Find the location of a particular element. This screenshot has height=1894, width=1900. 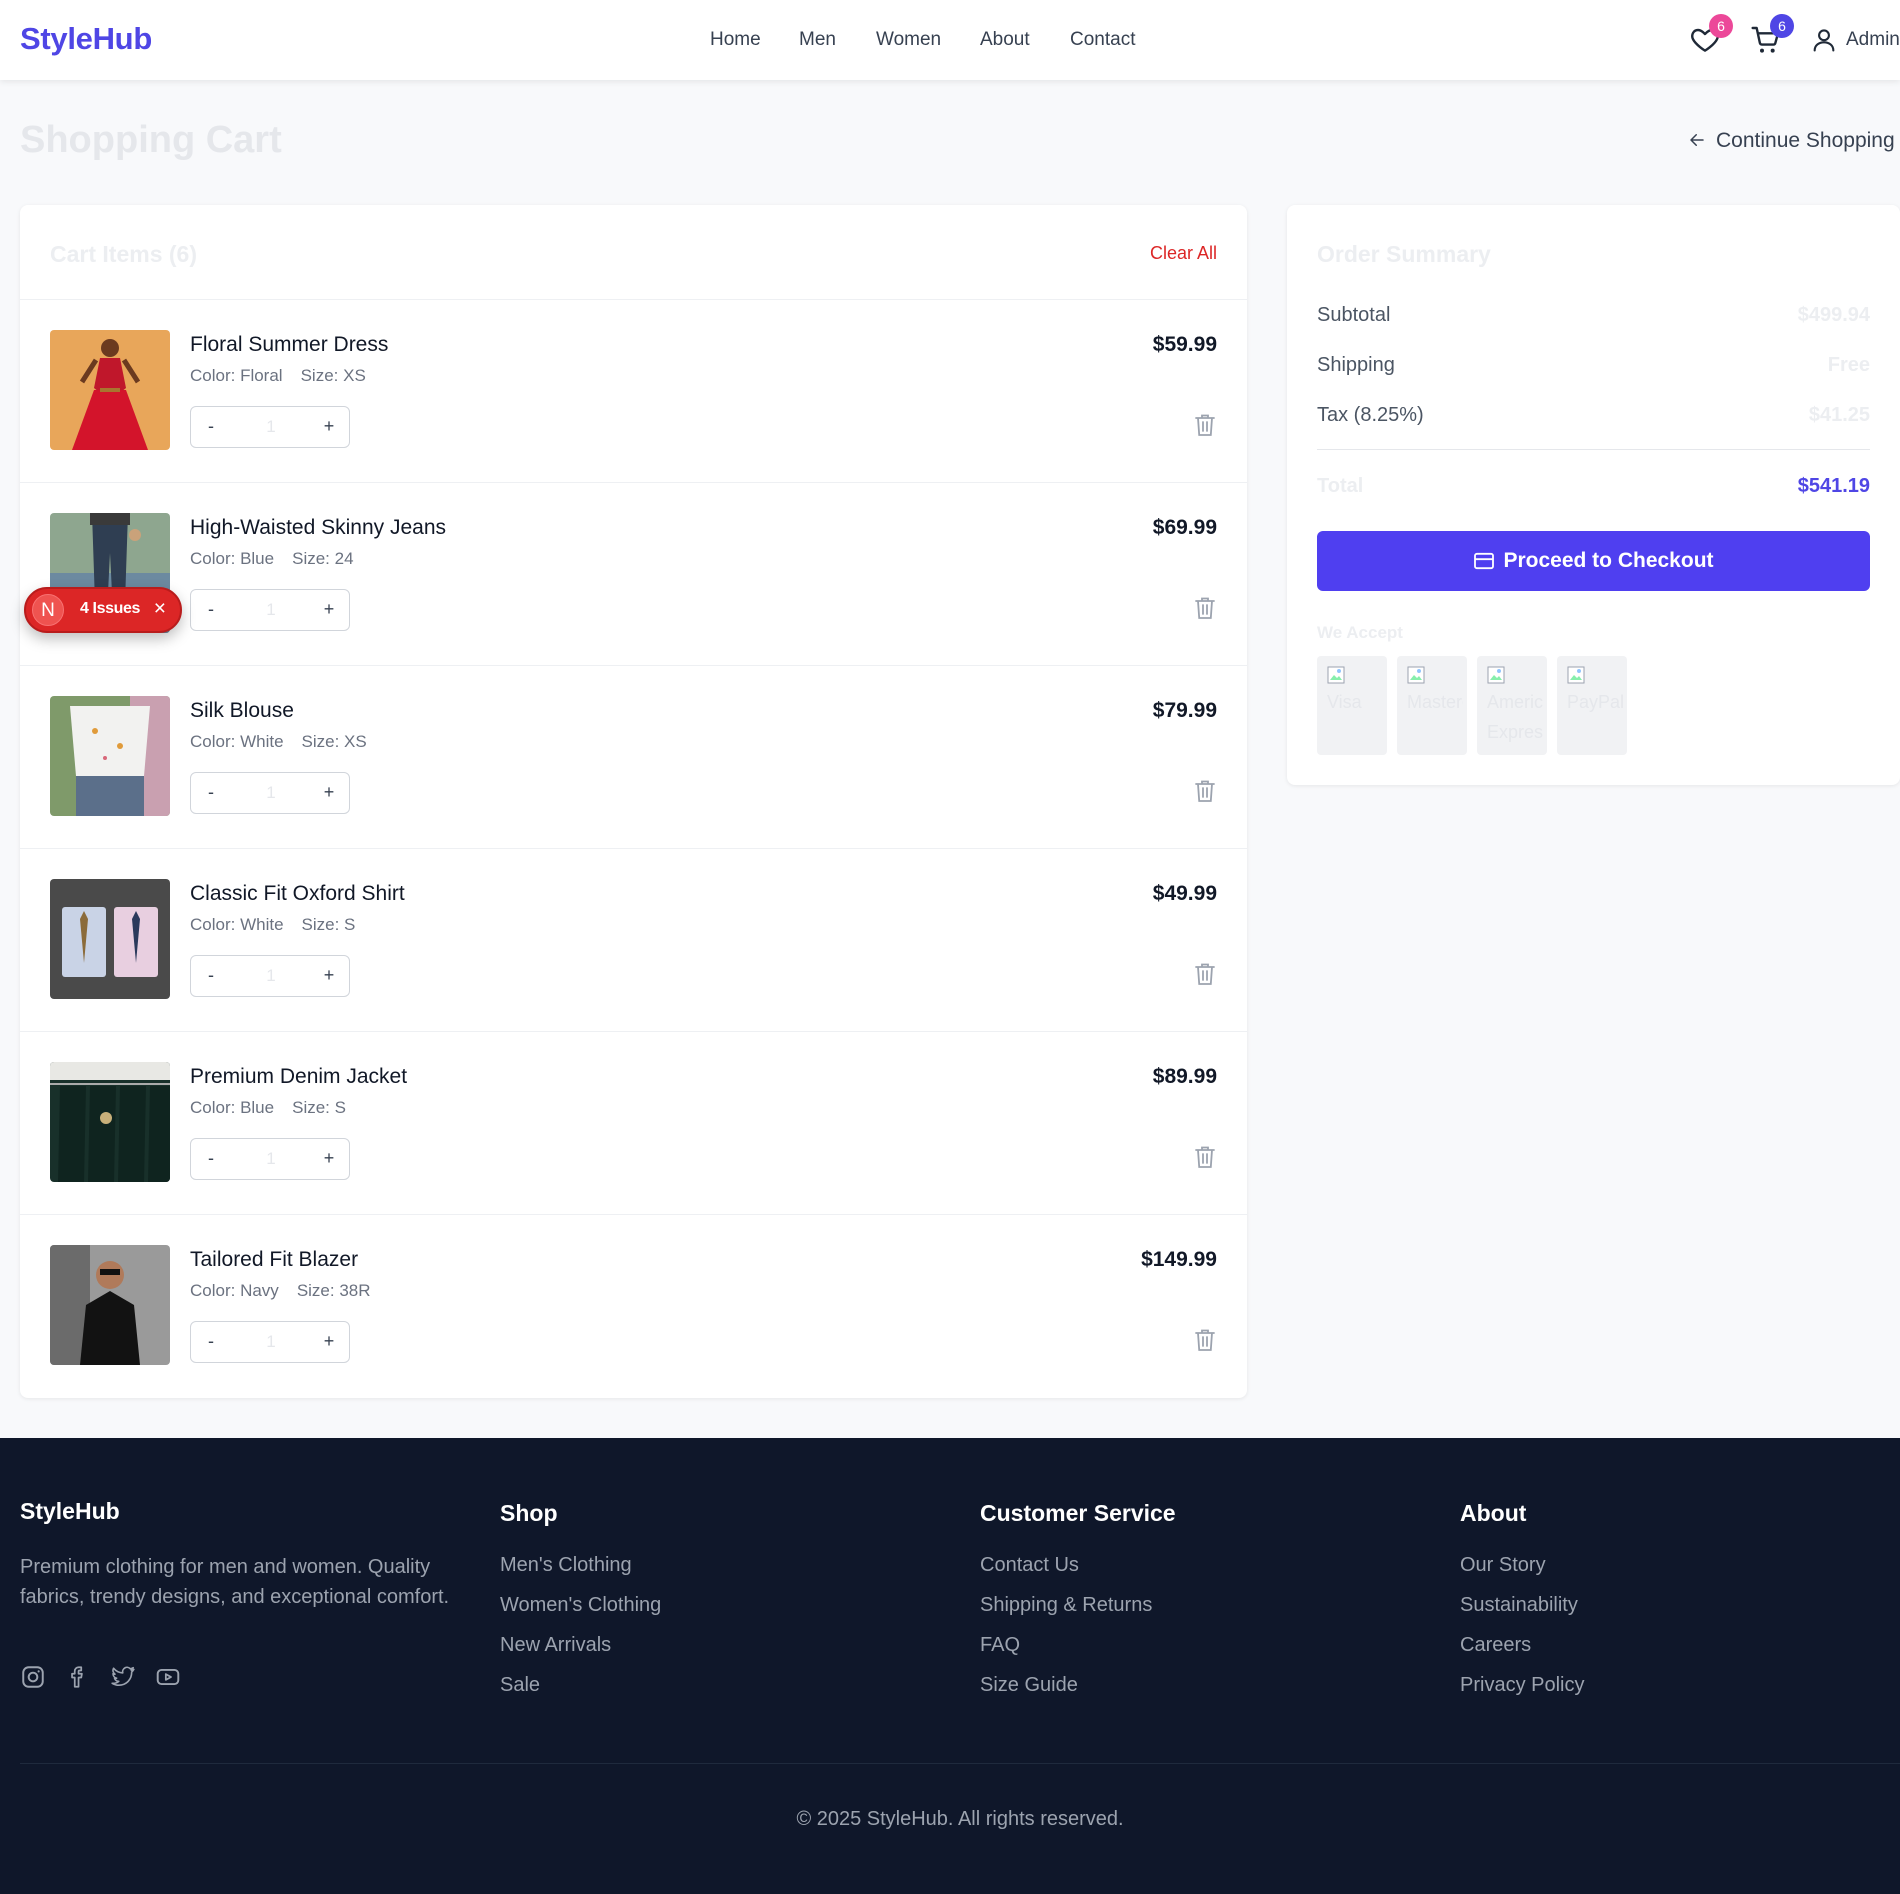

close-icon: × is located at coordinates (160, 609).